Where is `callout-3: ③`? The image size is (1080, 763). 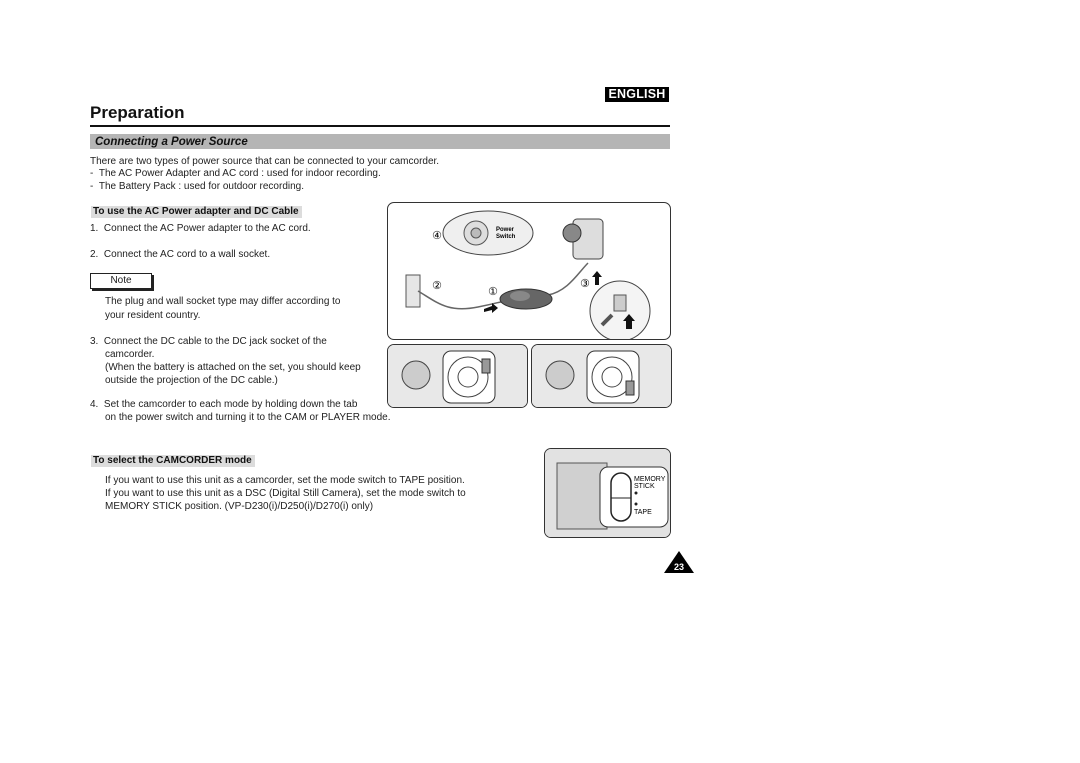
callout-3: ③ is located at coordinates (585, 283).